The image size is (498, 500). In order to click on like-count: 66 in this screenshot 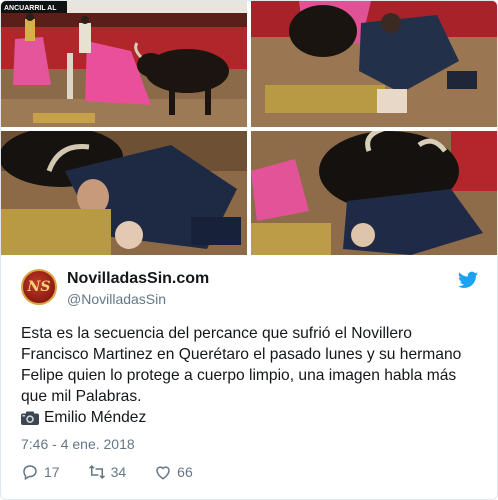, I will do `click(185, 472)`.